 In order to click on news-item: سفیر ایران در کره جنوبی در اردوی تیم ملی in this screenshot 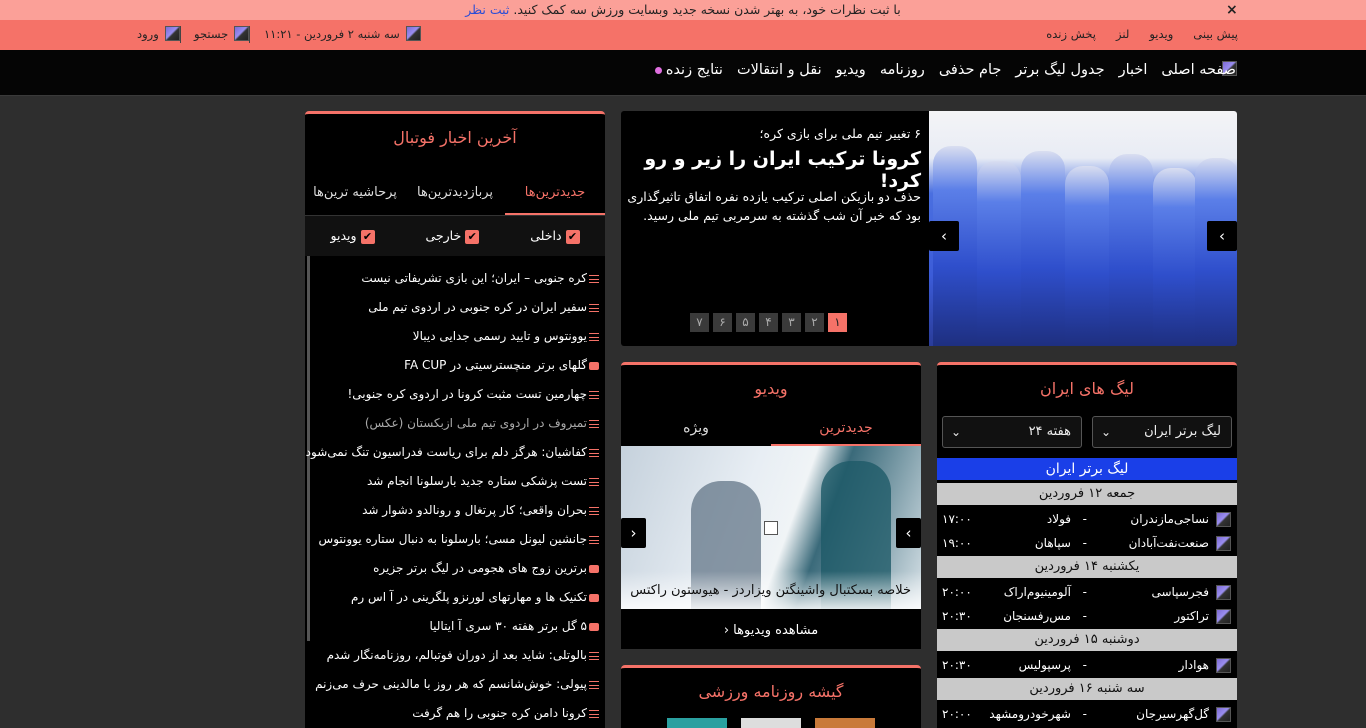, I will do `click(483, 307)`.